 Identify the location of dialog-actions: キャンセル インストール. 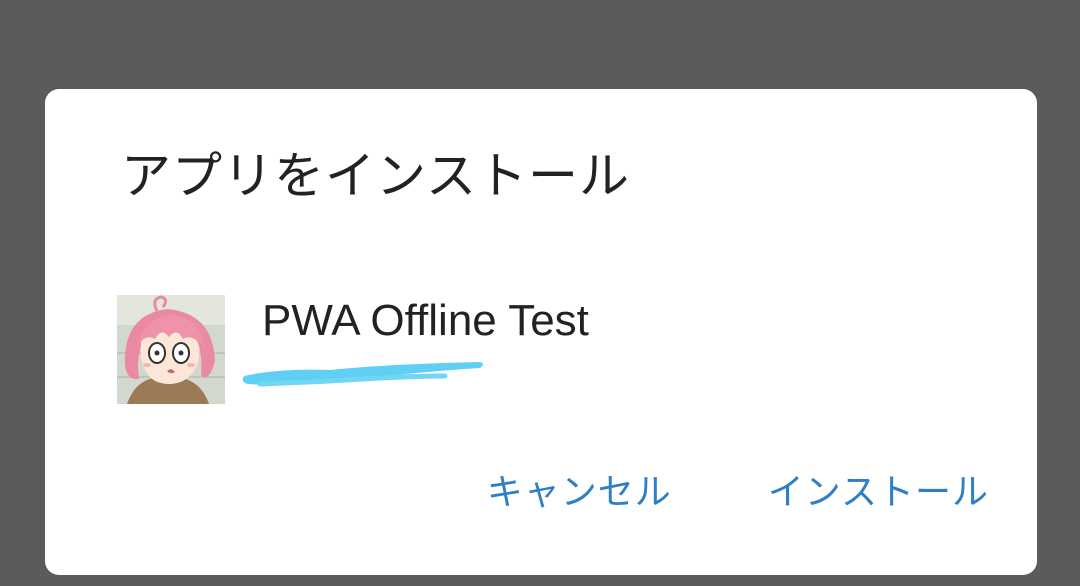
(738, 493).